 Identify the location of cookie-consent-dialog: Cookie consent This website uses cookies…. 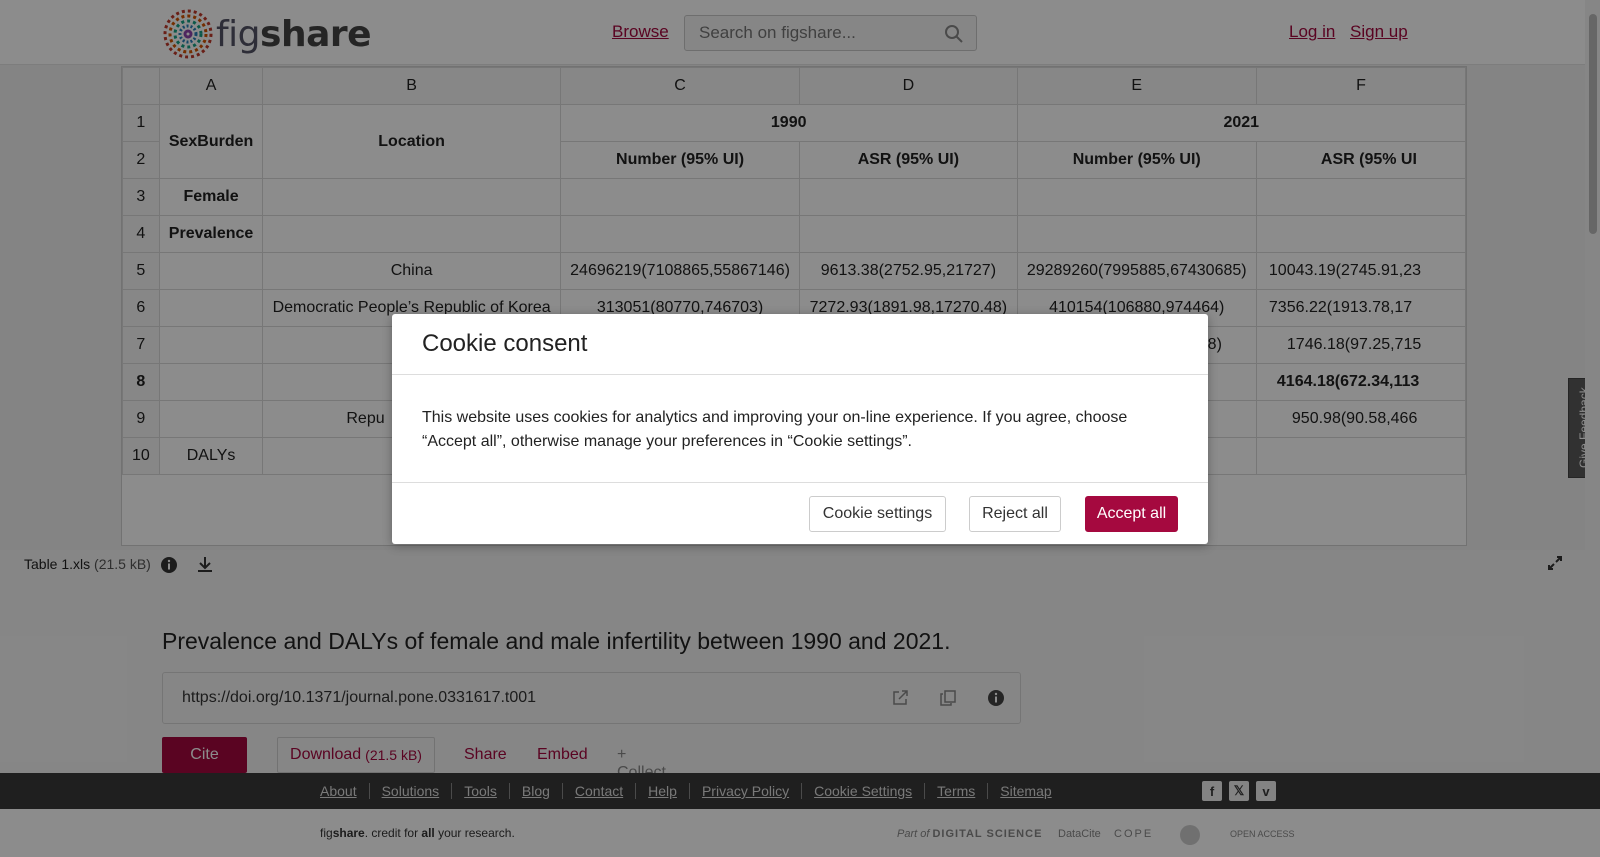
(800, 429).